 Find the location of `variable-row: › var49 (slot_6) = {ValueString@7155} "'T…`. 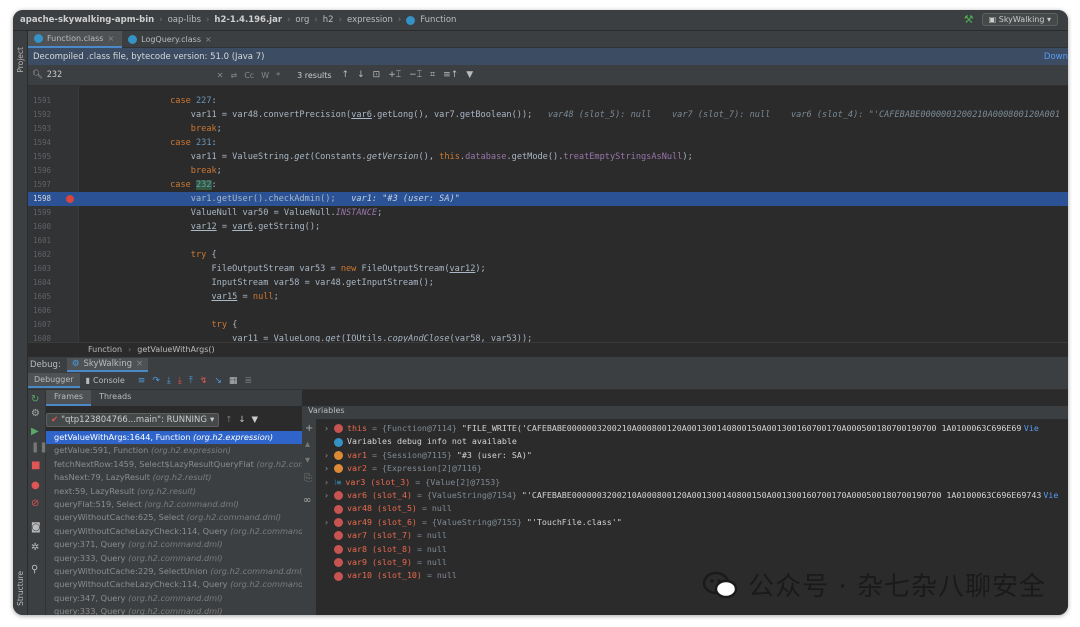

variable-row: › var49 (slot_6) = {ValueString@7155} "'T… is located at coordinates (473, 522).